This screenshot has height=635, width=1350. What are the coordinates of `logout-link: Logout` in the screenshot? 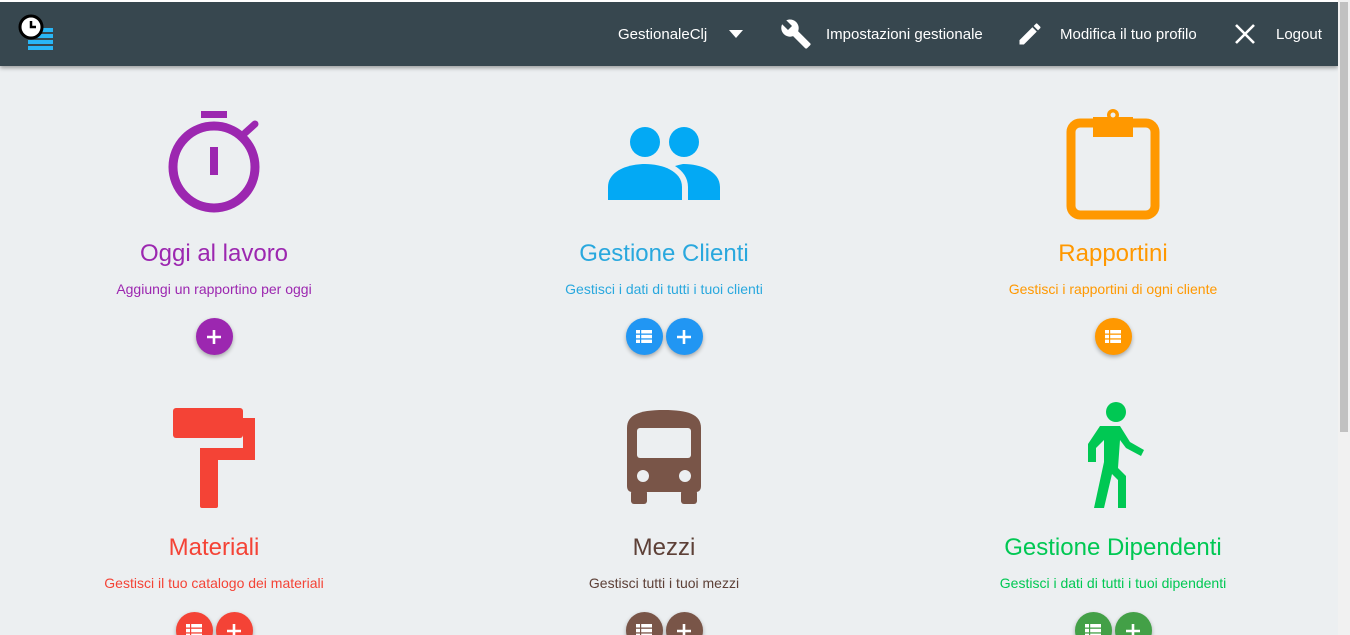 It's located at (1278, 34).